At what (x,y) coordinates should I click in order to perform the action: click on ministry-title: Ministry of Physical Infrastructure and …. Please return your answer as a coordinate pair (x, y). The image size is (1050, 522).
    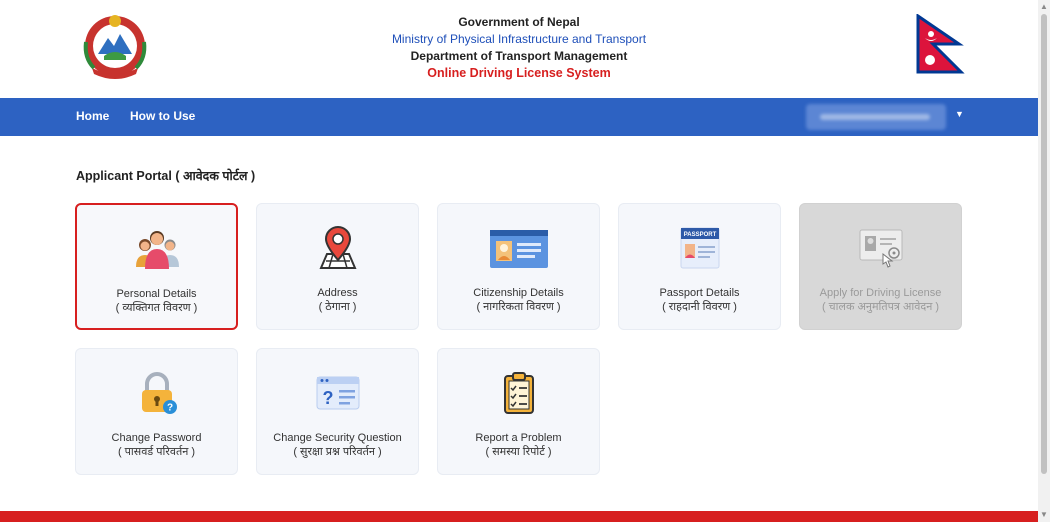
    Looking at the image, I should click on (519, 39).